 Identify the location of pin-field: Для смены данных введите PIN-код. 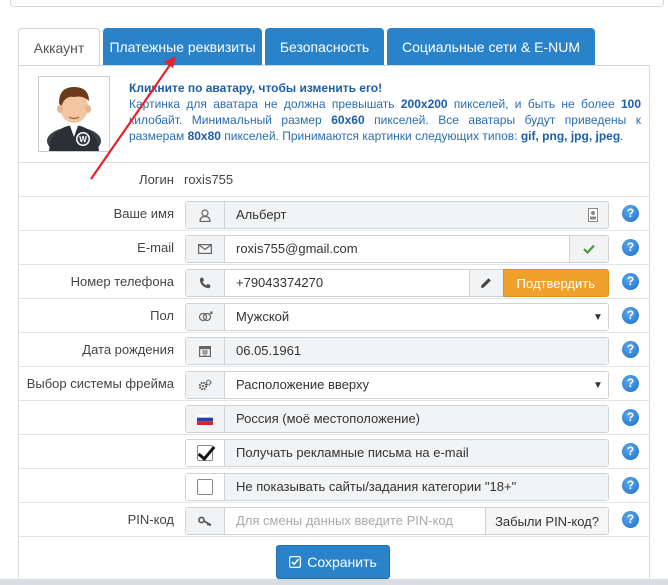
(355, 521).